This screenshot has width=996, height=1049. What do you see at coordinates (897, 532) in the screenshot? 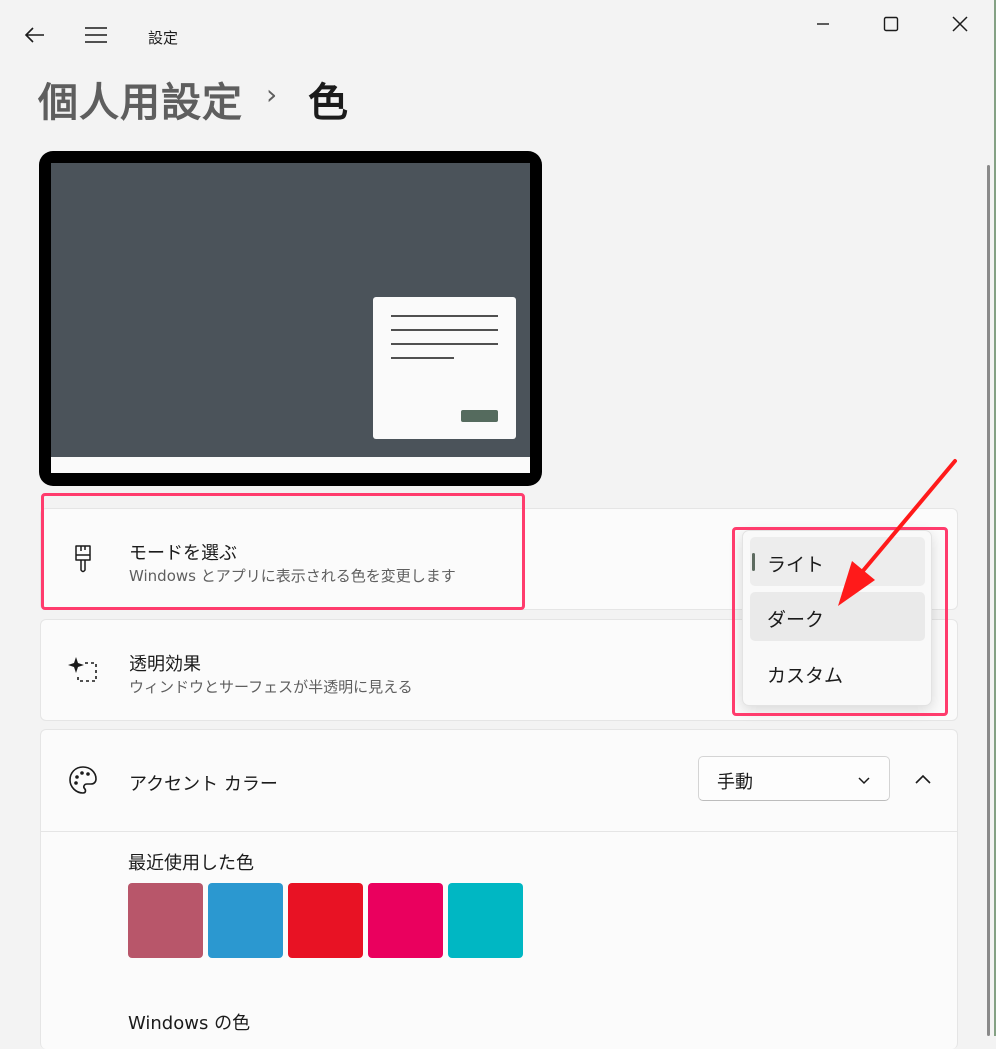
I see `annotation-arrow-icon` at bounding box center [897, 532].